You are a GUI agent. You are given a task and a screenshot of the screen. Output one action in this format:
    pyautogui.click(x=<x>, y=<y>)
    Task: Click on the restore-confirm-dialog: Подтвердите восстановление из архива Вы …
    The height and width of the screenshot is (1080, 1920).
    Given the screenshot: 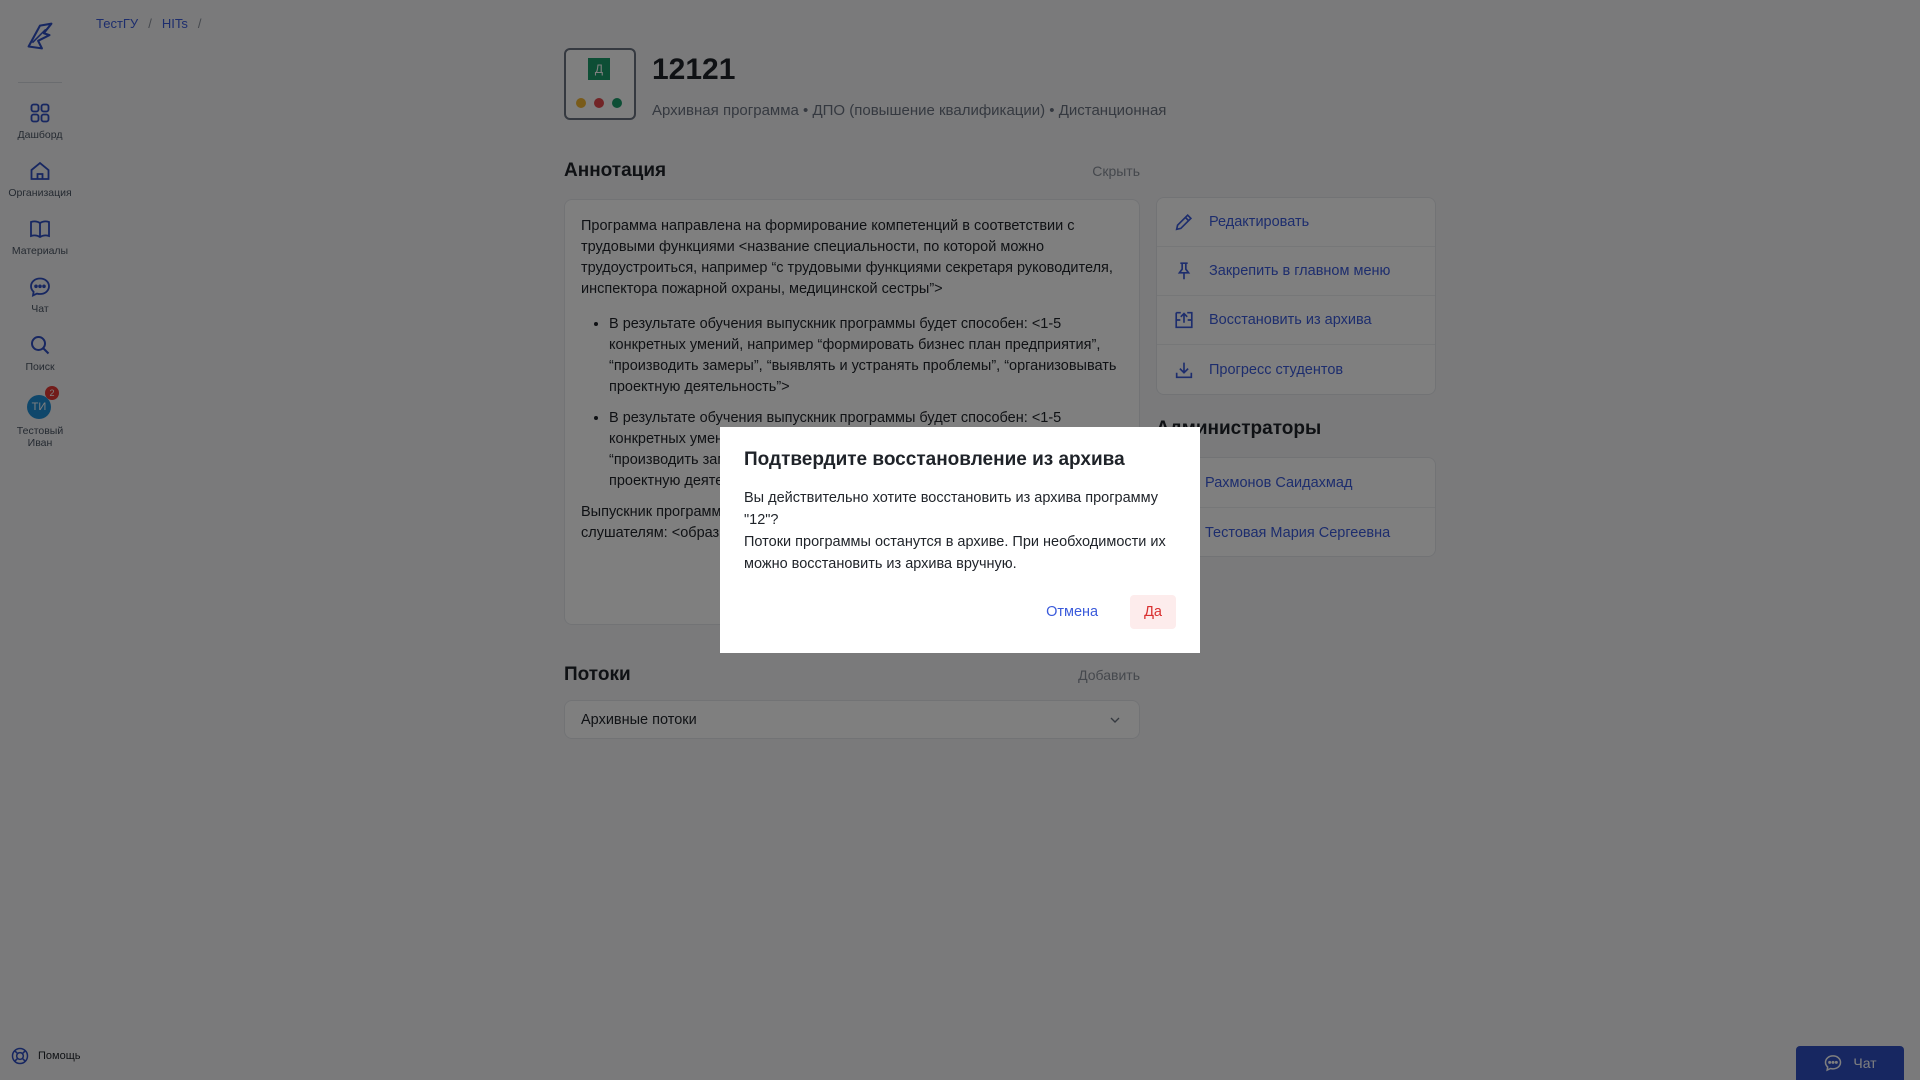 What is the action you would take?
    pyautogui.click(x=960, y=540)
    